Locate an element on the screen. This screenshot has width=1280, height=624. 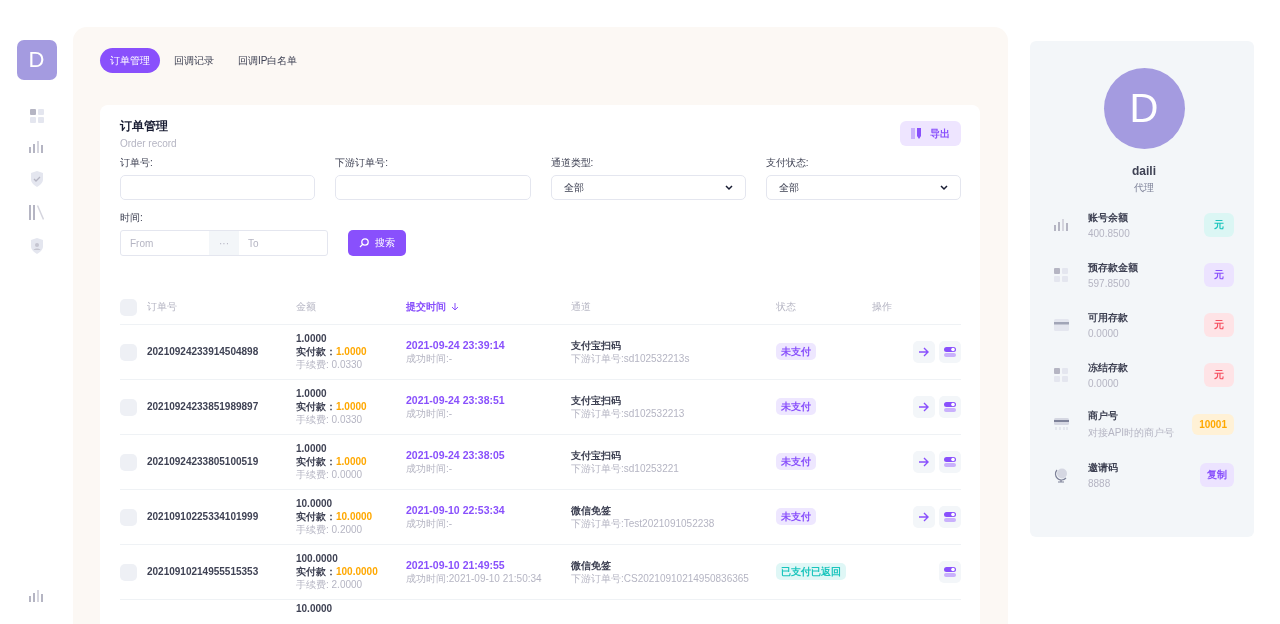
search-button: 搜索 is located at coordinates (377, 243).